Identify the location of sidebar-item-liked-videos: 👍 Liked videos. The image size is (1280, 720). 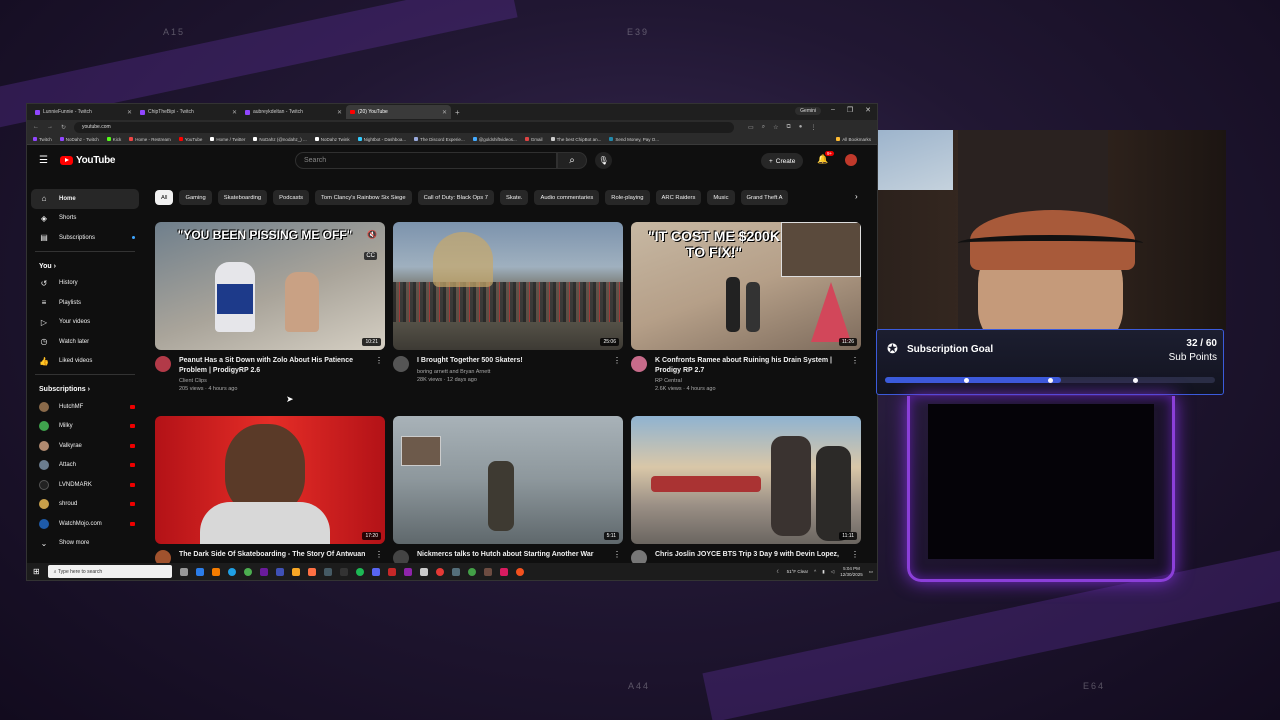
(85, 362).